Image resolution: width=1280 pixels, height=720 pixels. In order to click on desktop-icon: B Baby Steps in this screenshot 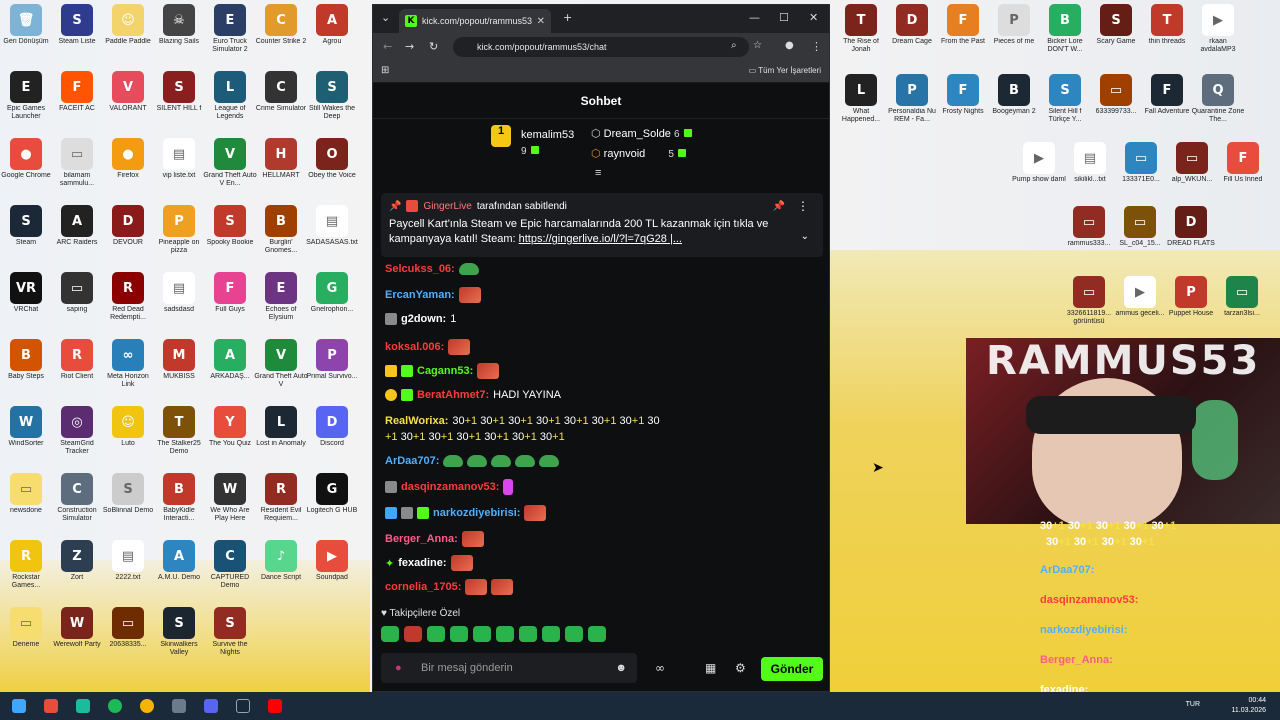, I will do `click(26, 371)`.